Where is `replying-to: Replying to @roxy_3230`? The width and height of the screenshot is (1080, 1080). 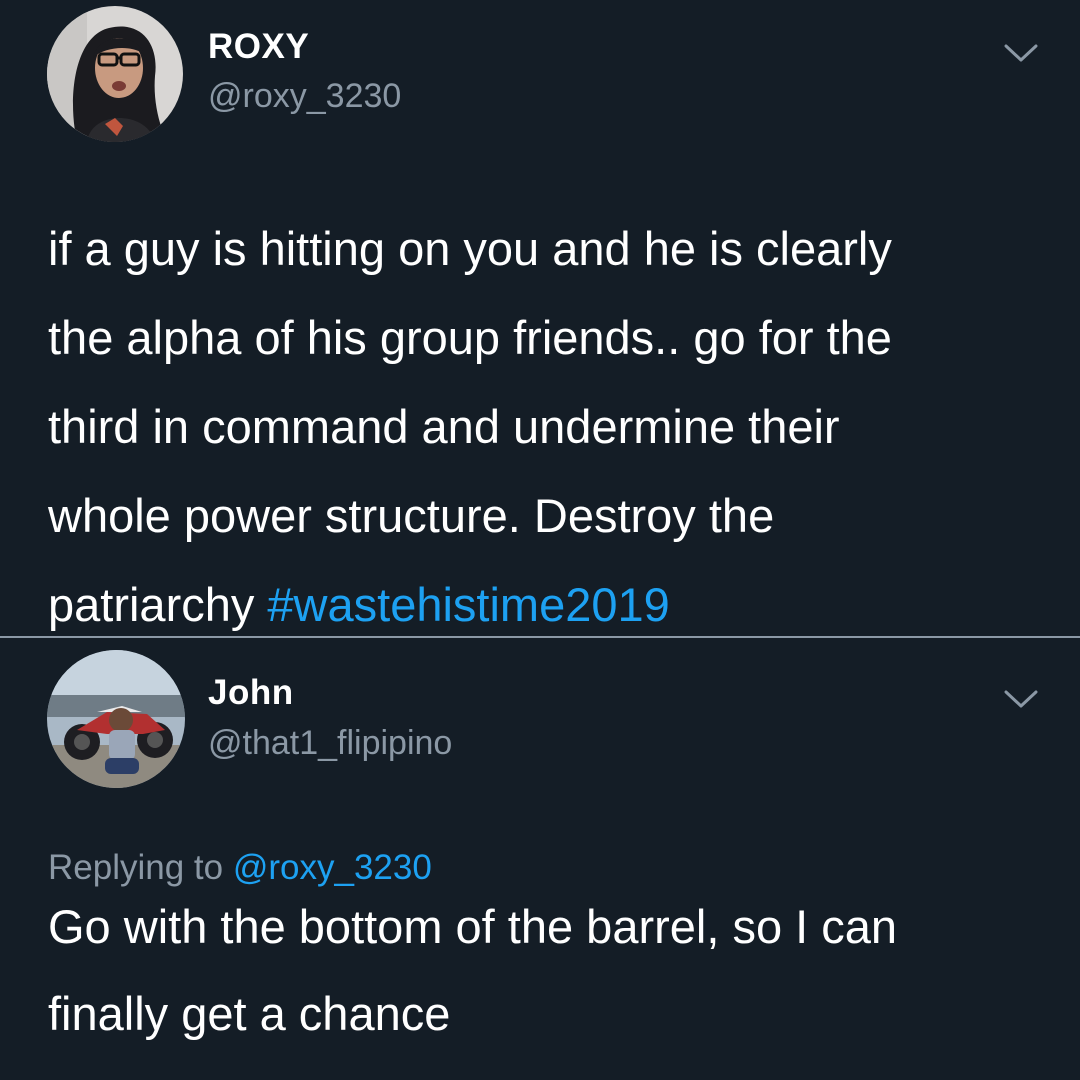 replying-to: Replying to @roxy_3230 is located at coordinates (240, 868).